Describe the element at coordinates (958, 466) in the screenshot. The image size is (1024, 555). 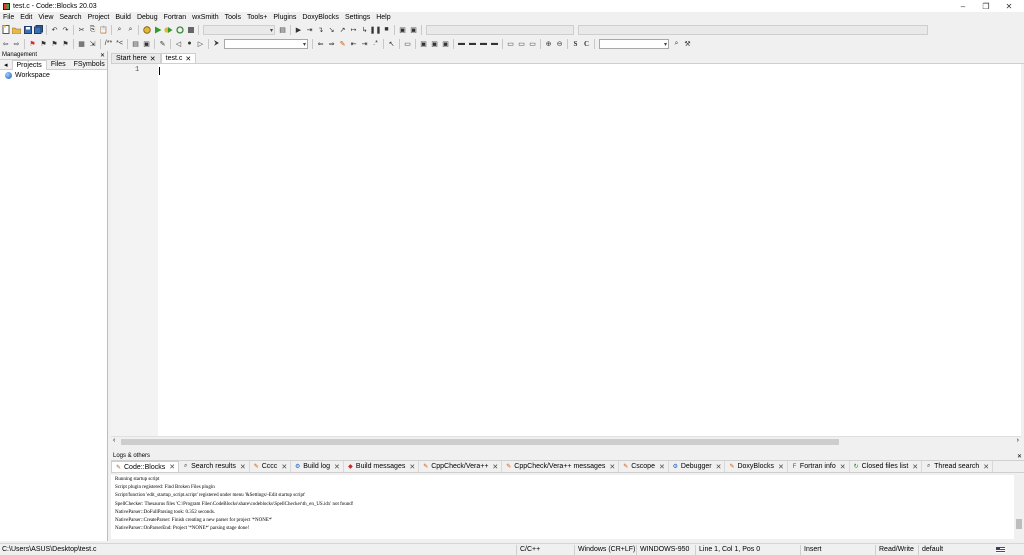
I see `log-tab-thread-search: ⌕ Thread search ✕` at that location.